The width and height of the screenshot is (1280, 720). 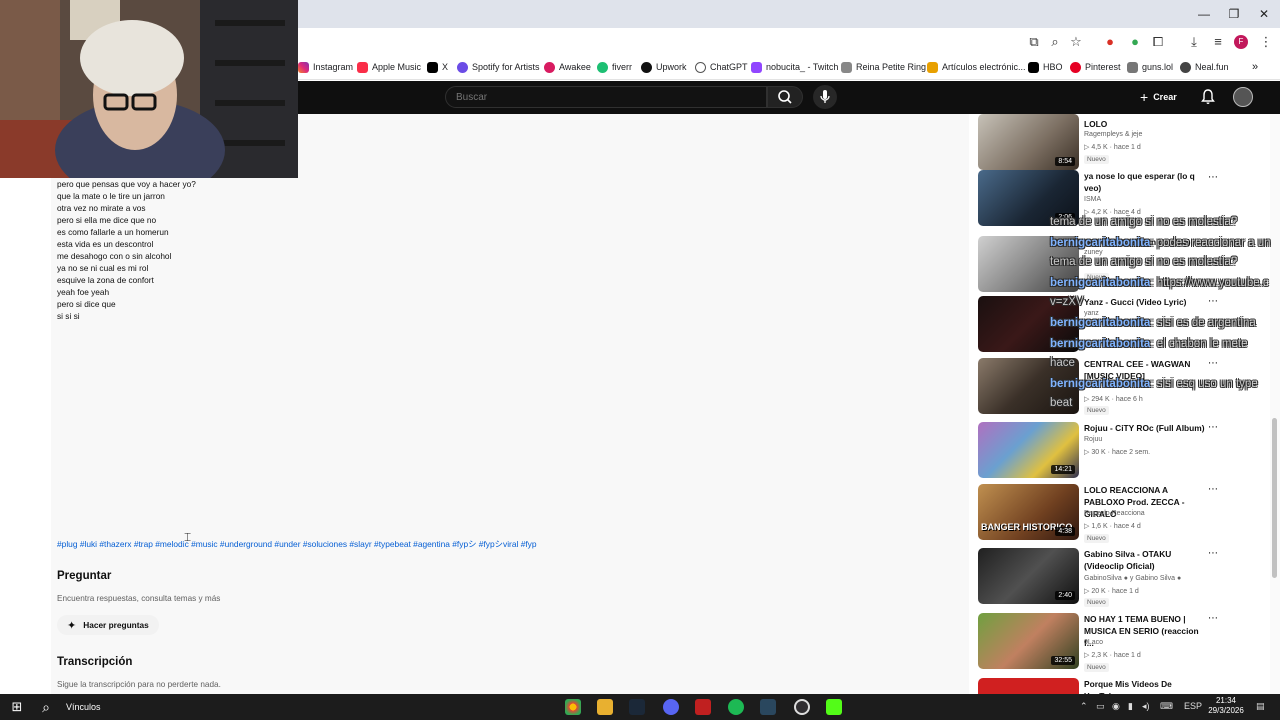 I want to click on video-title: ya nose lo que esperar (lo q veo), so click(x=1146, y=182).